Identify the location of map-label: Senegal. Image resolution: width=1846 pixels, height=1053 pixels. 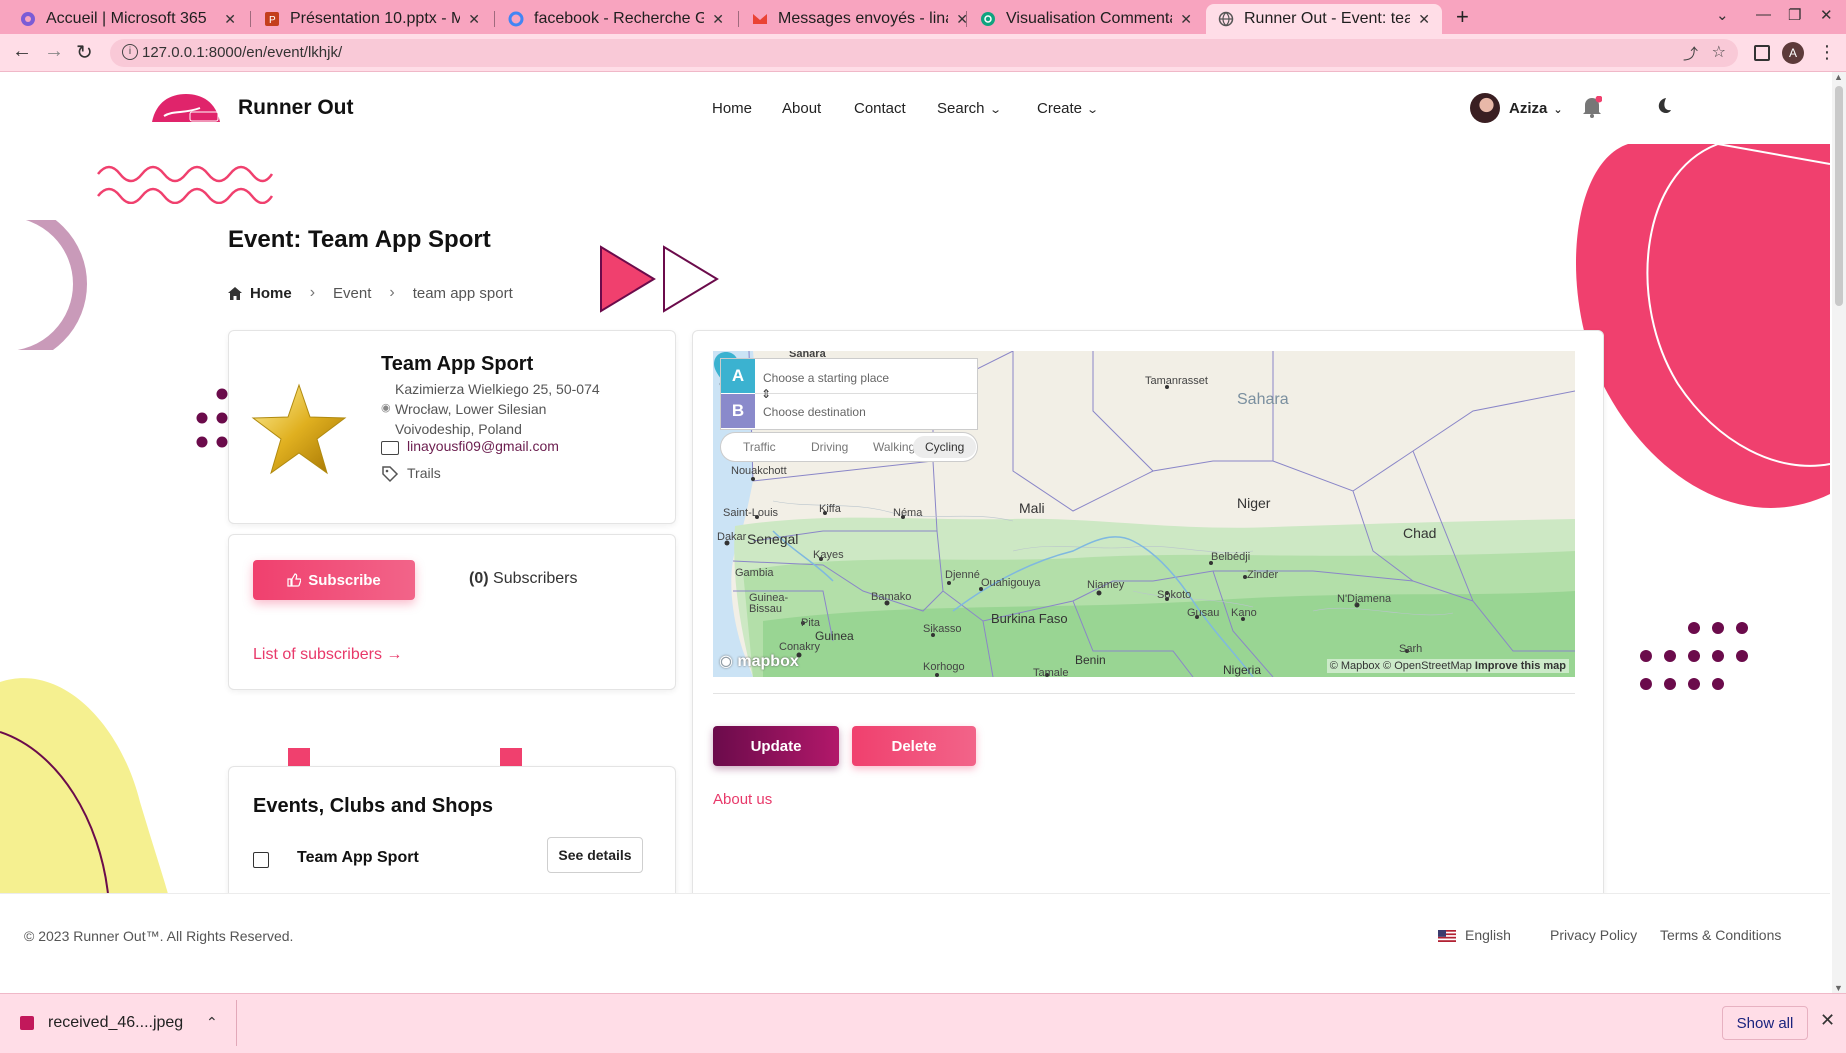
(773, 539).